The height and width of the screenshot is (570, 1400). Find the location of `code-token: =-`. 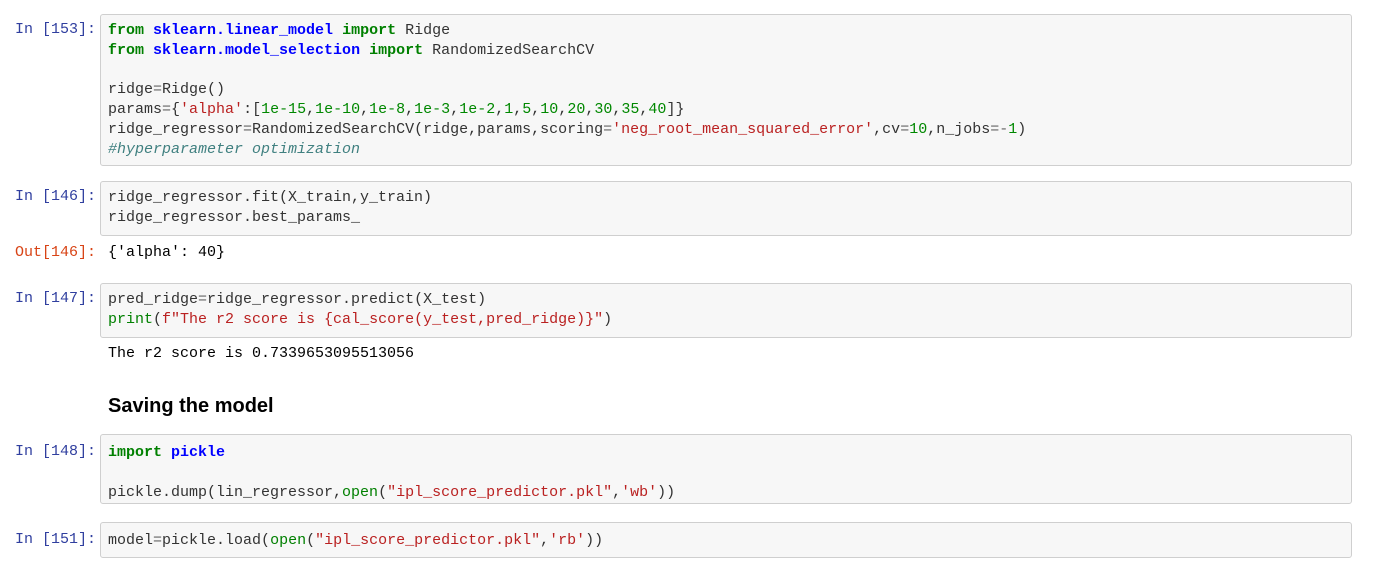

code-token: =- is located at coordinates (999, 129).